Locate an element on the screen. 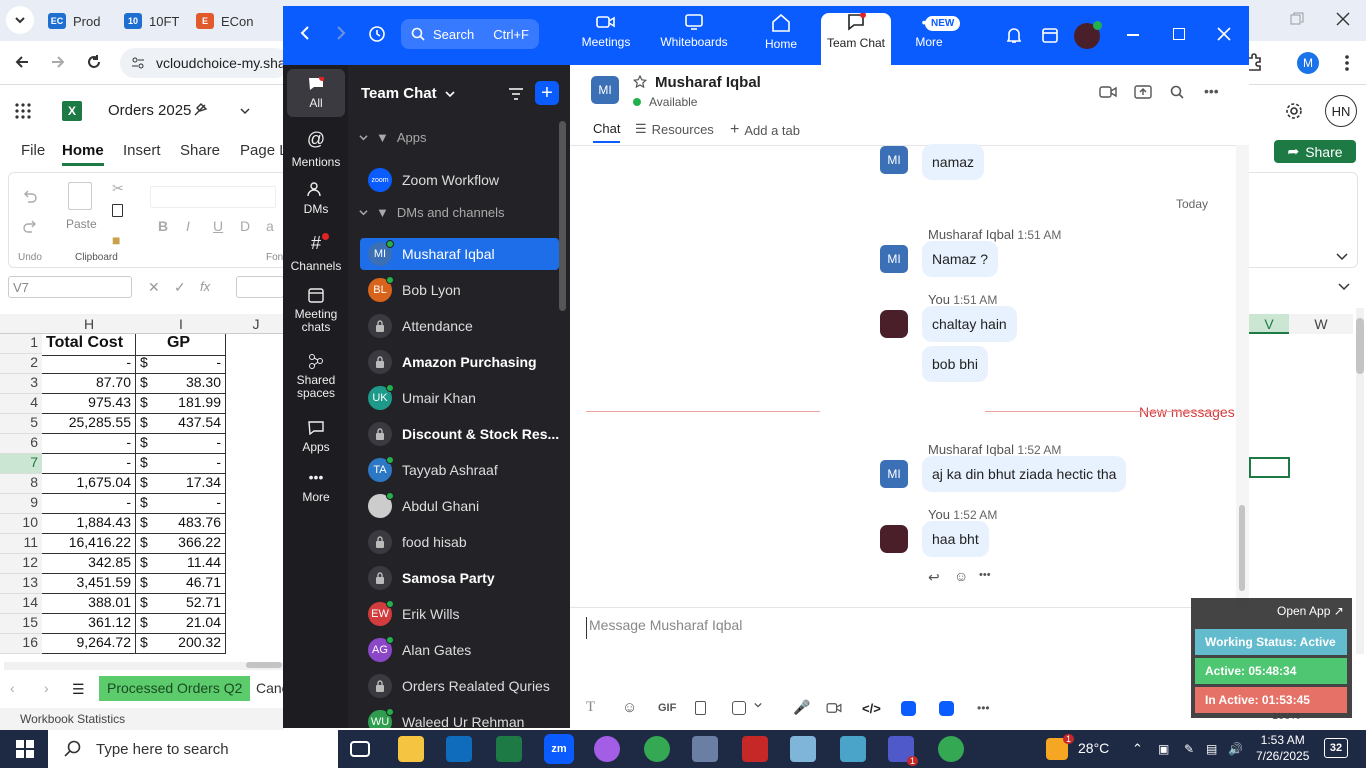 This screenshot has height=768, width=1366. cut-icon: ✂ is located at coordinates (118, 188).